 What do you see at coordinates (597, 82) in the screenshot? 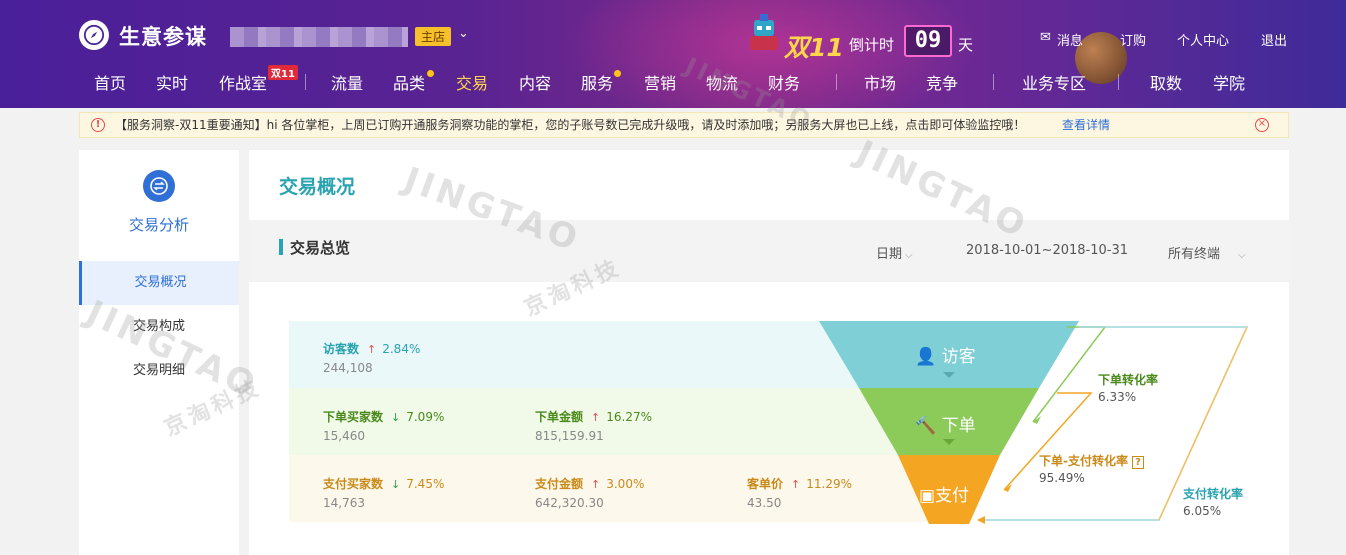
I see `nav-service: 服务` at bounding box center [597, 82].